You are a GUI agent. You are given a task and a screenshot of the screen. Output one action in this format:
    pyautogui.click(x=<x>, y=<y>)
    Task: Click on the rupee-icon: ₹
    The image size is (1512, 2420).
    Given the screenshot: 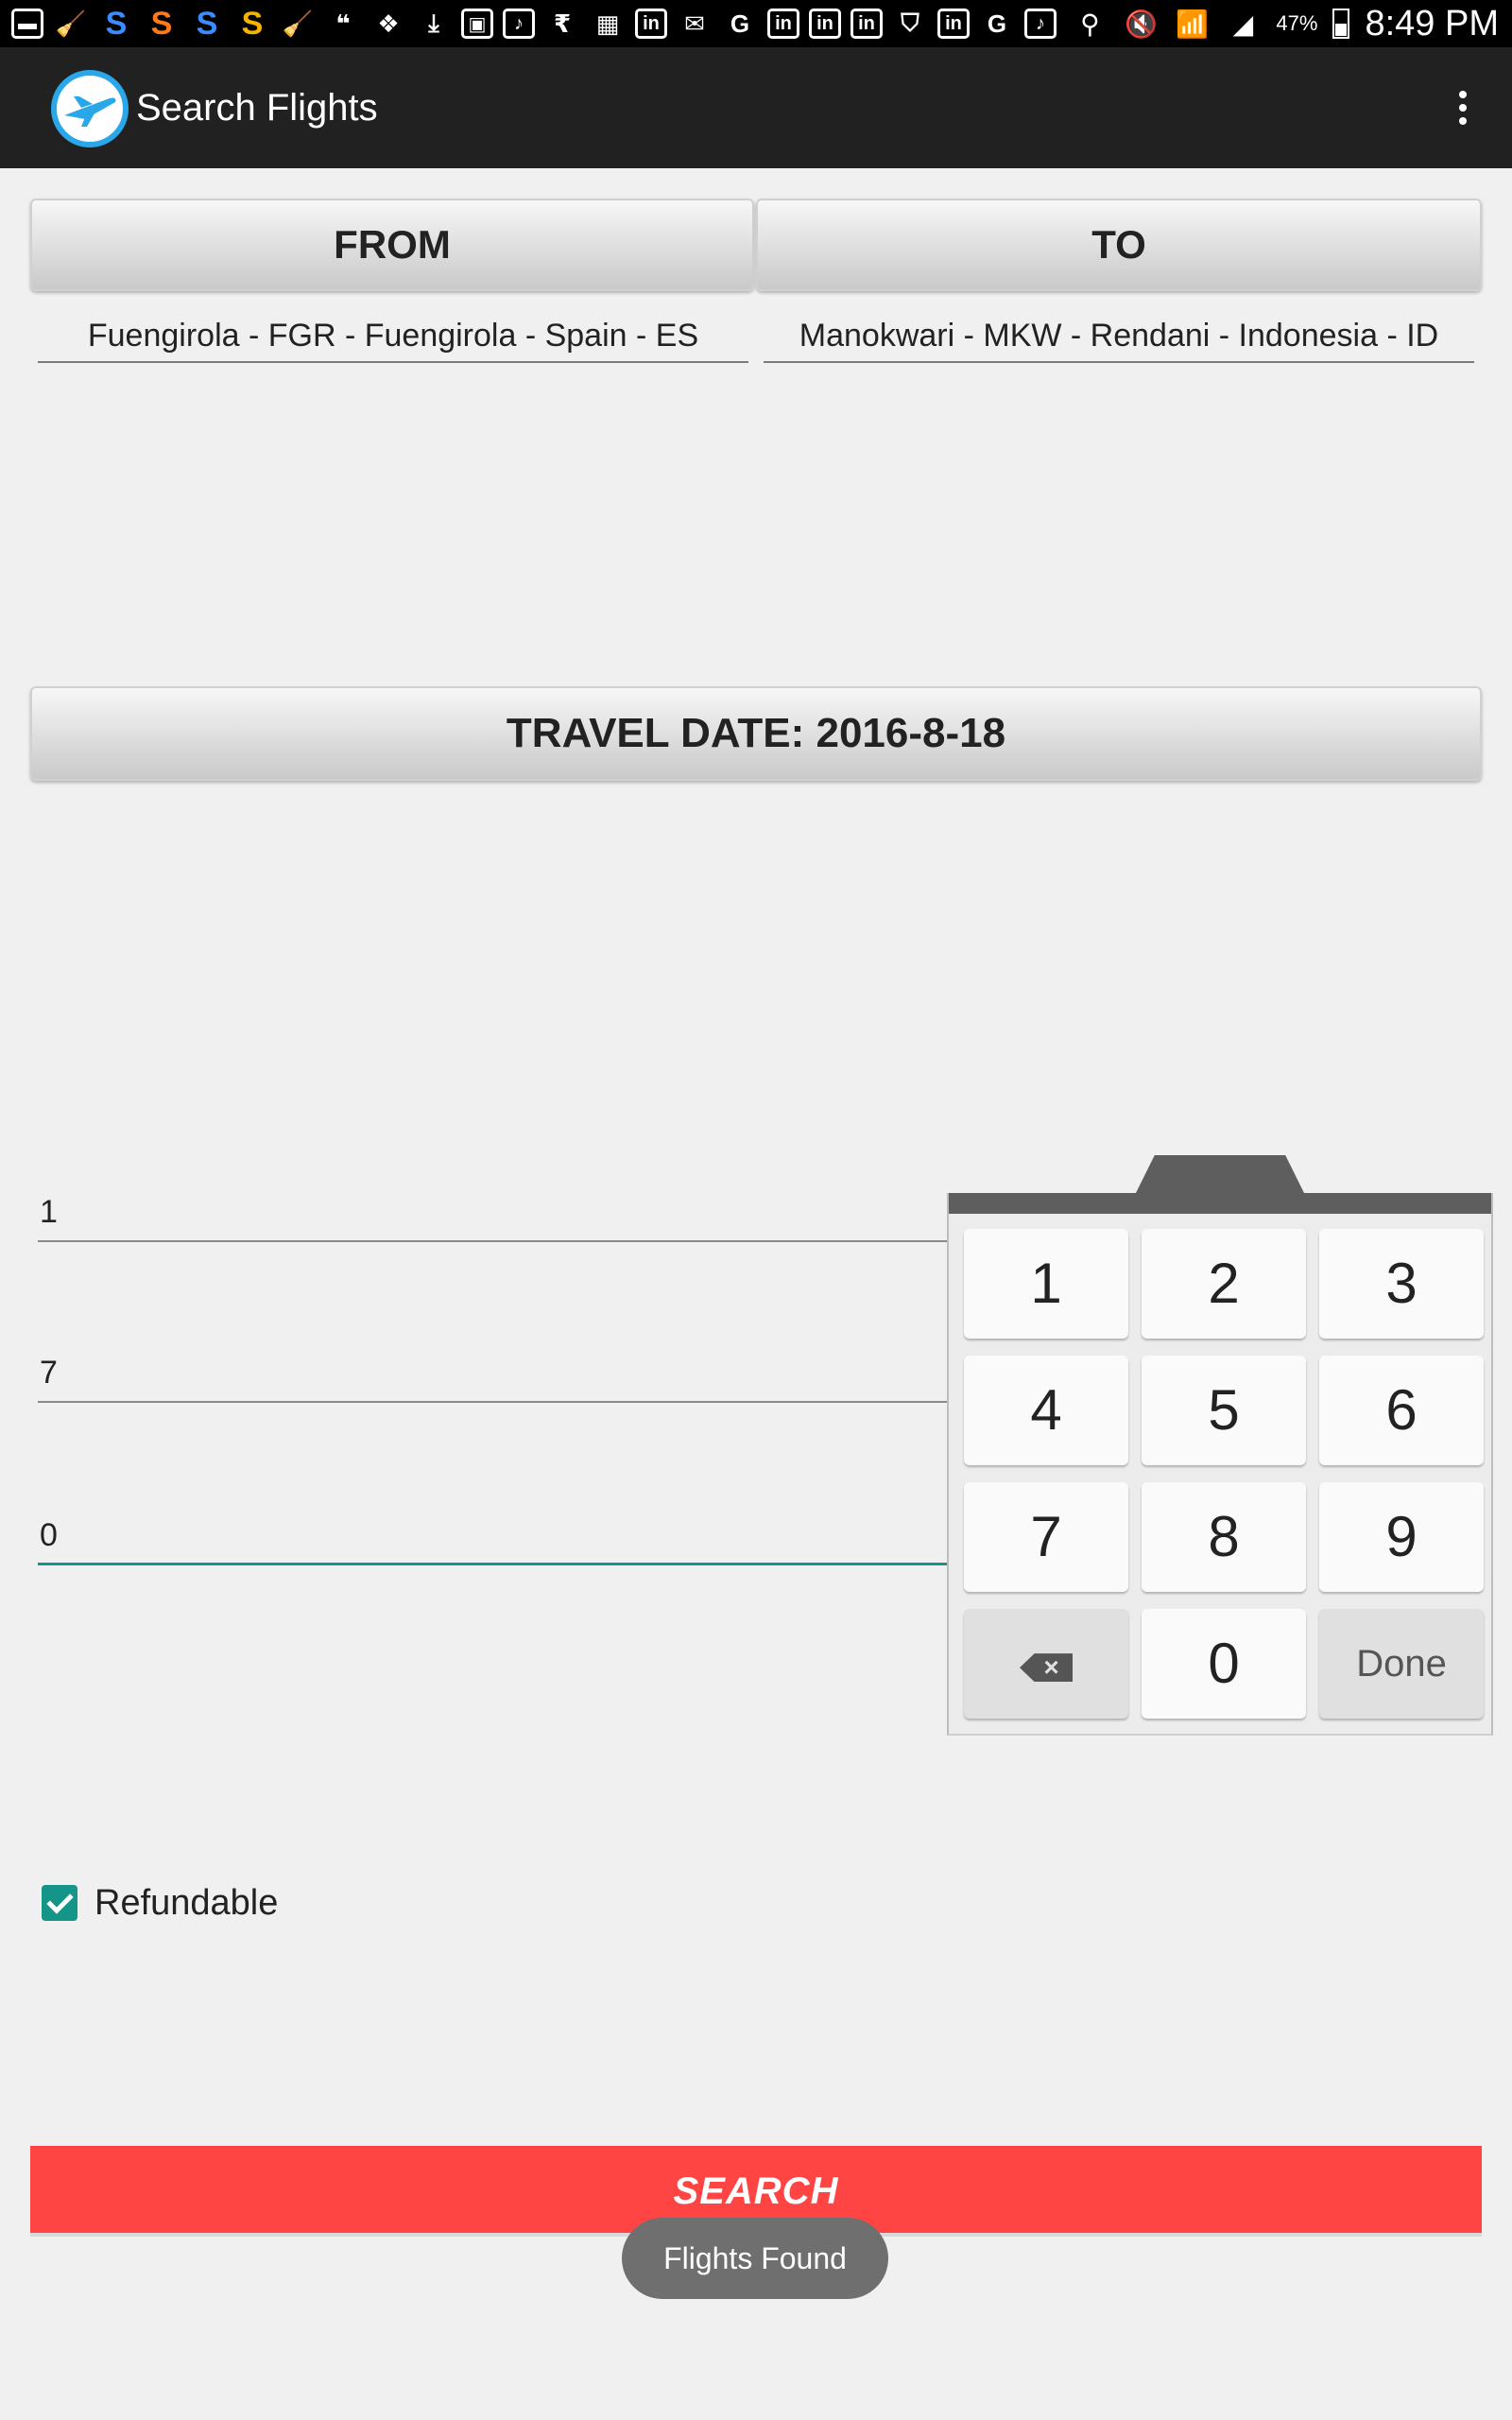 What is the action you would take?
    pyautogui.click(x=562, y=24)
    